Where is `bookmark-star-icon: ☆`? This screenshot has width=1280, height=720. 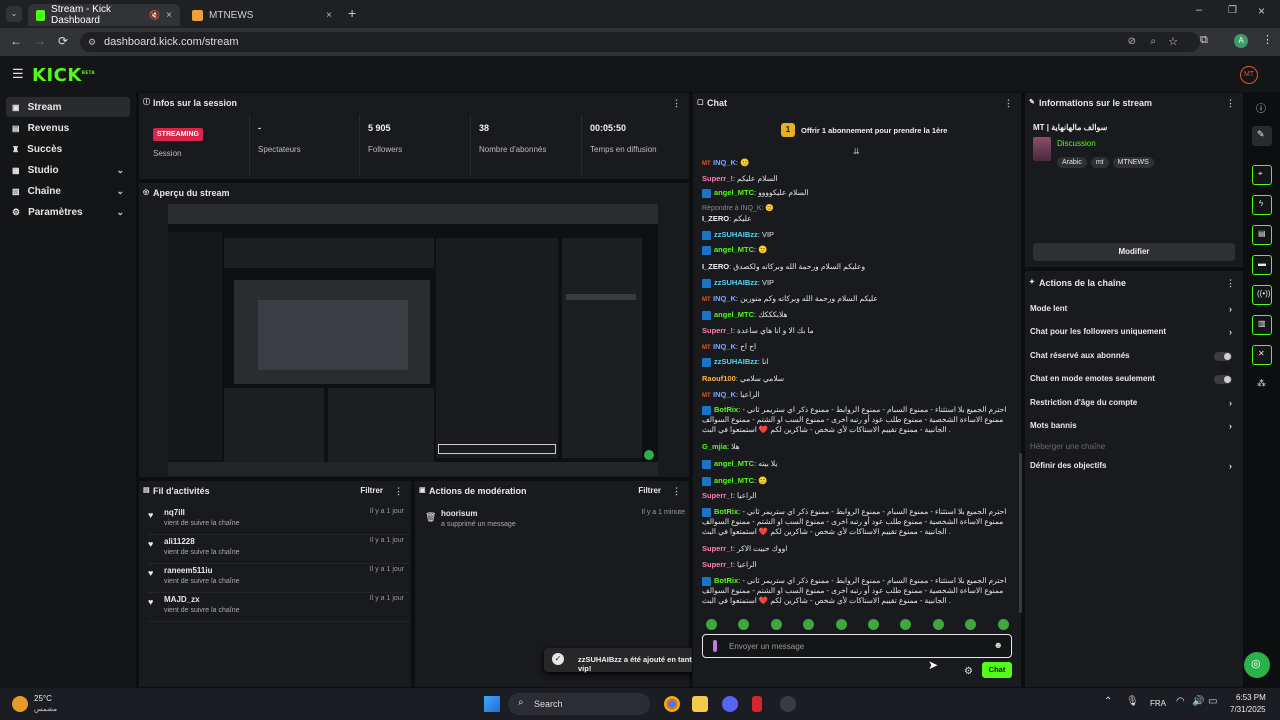
bookmark-star-icon: ☆ is located at coordinates (1173, 42).